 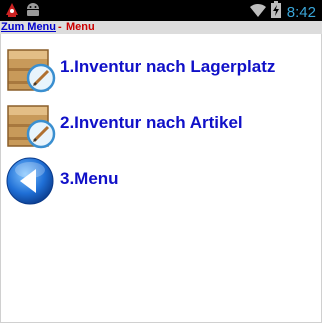 I want to click on breadcrumb: Zum Menu - Menu, so click(x=161, y=27).